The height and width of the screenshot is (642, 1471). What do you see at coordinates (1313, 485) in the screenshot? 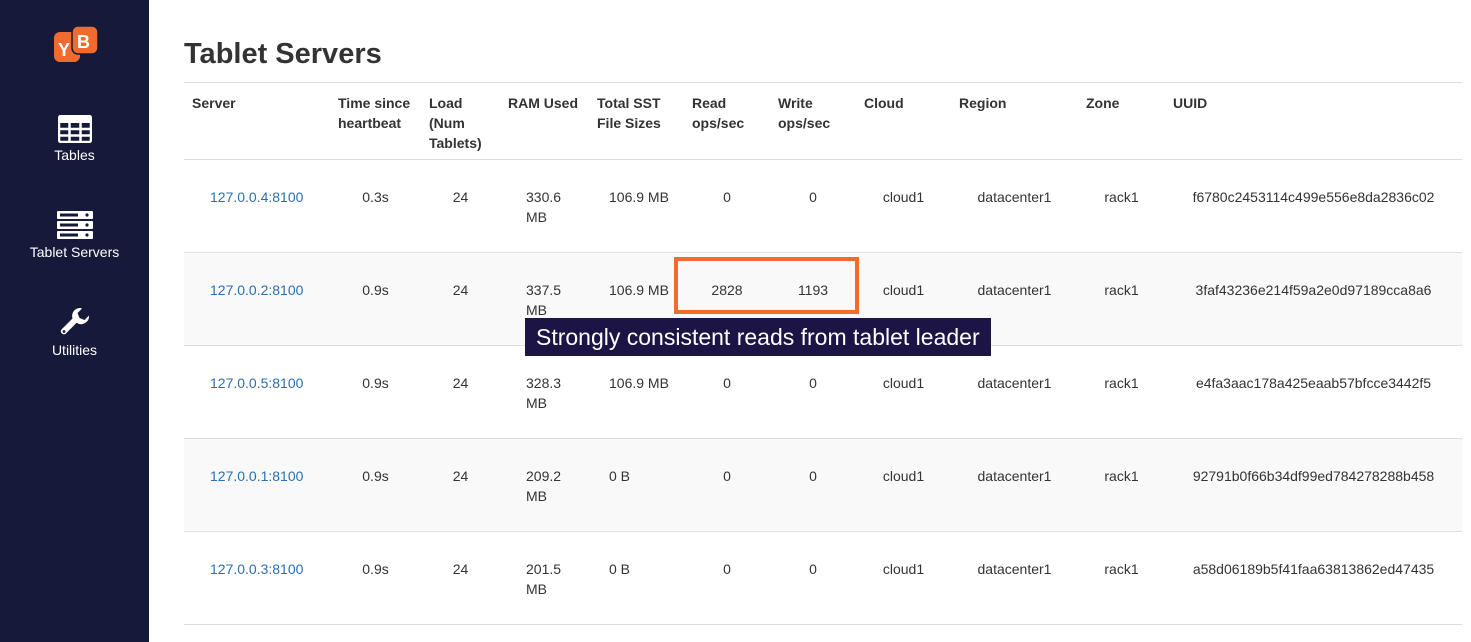
I see `uuid-cell: 92791b0f66b34df99ed784278288b458` at bounding box center [1313, 485].